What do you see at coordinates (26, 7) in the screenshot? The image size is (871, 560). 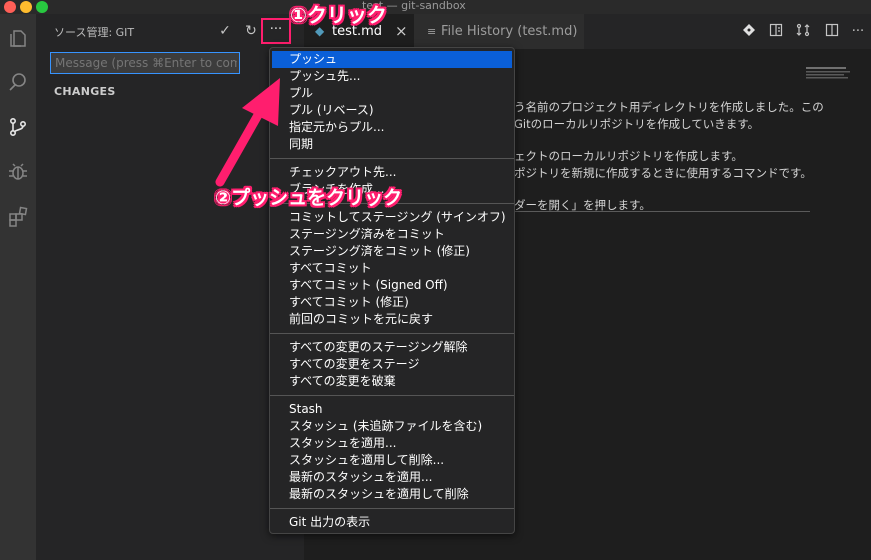 I see `minimize-window-button` at bounding box center [26, 7].